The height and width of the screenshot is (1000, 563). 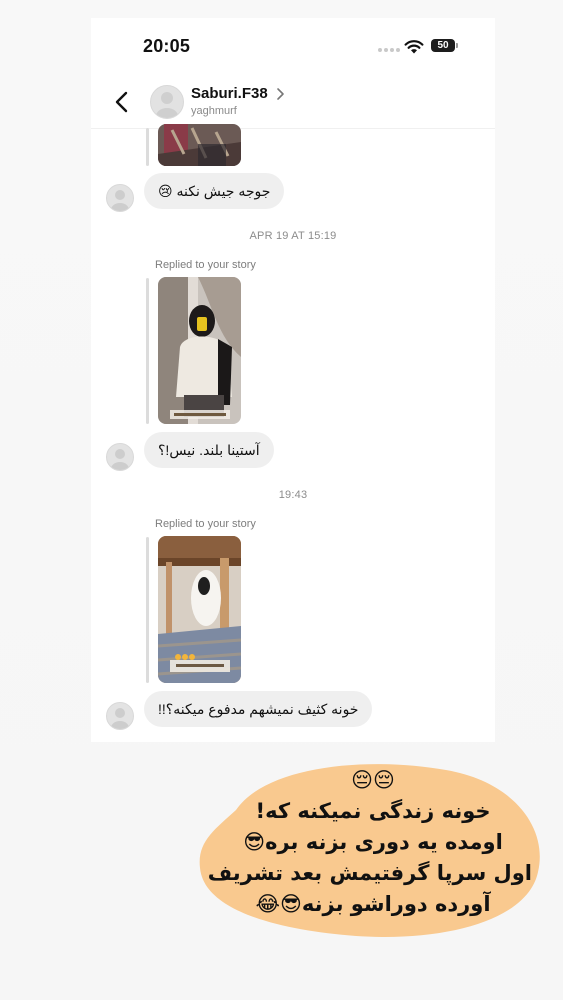 What do you see at coordinates (280, 94) in the screenshot?
I see `chevron-right-icon` at bounding box center [280, 94].